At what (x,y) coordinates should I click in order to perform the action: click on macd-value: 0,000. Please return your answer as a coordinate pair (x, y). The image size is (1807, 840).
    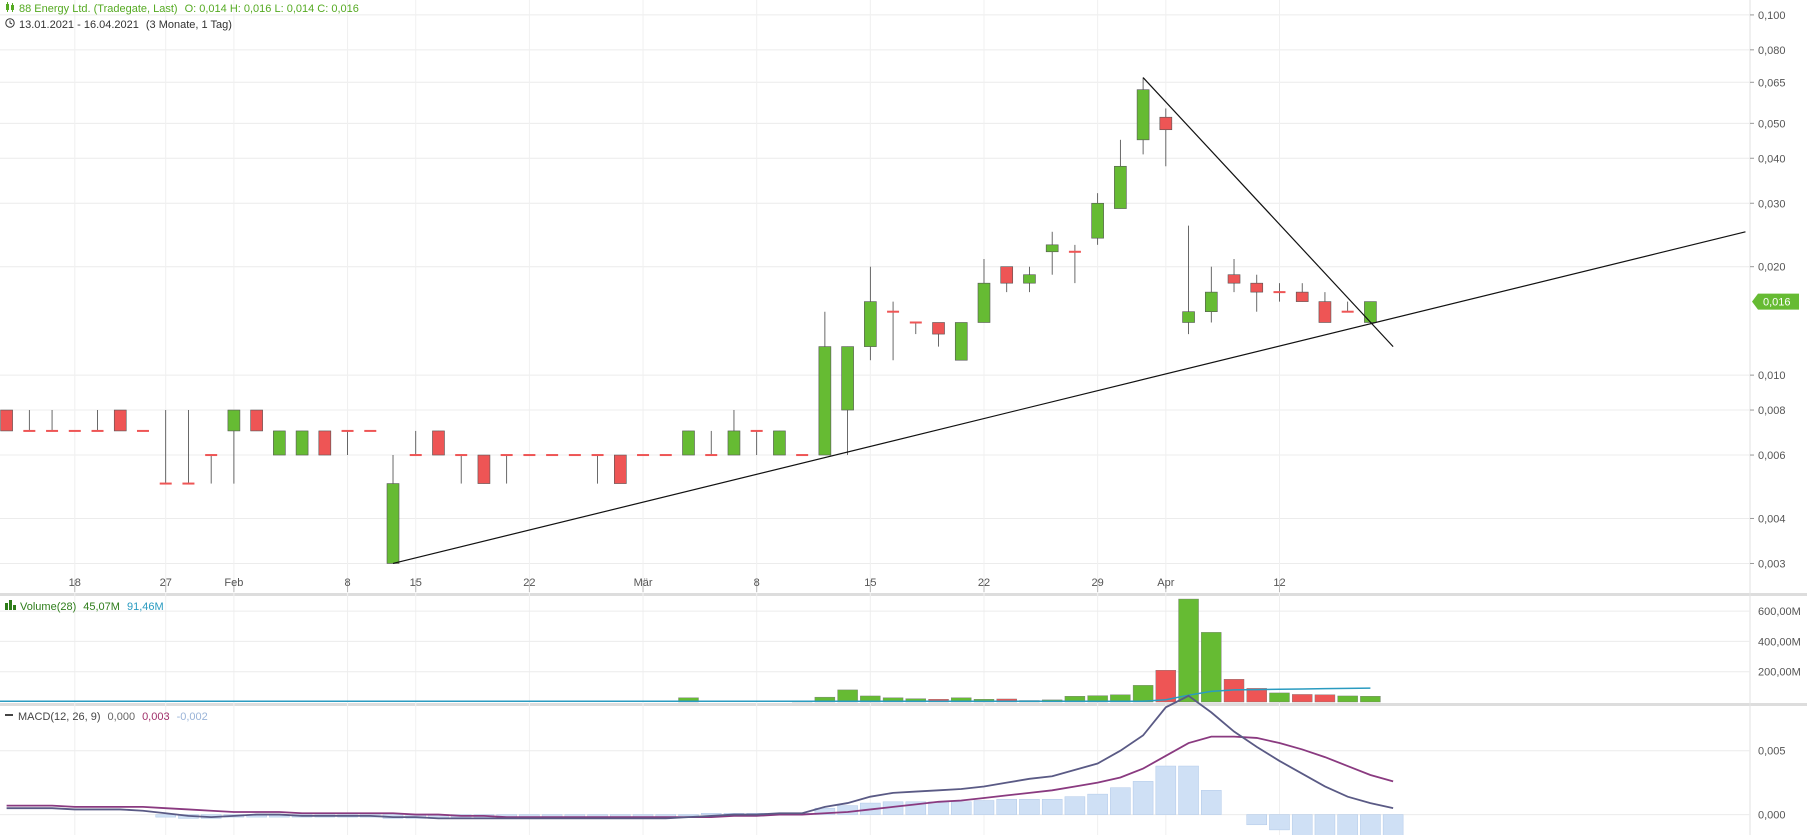
    Looking at the image, I should click on (121, 717).